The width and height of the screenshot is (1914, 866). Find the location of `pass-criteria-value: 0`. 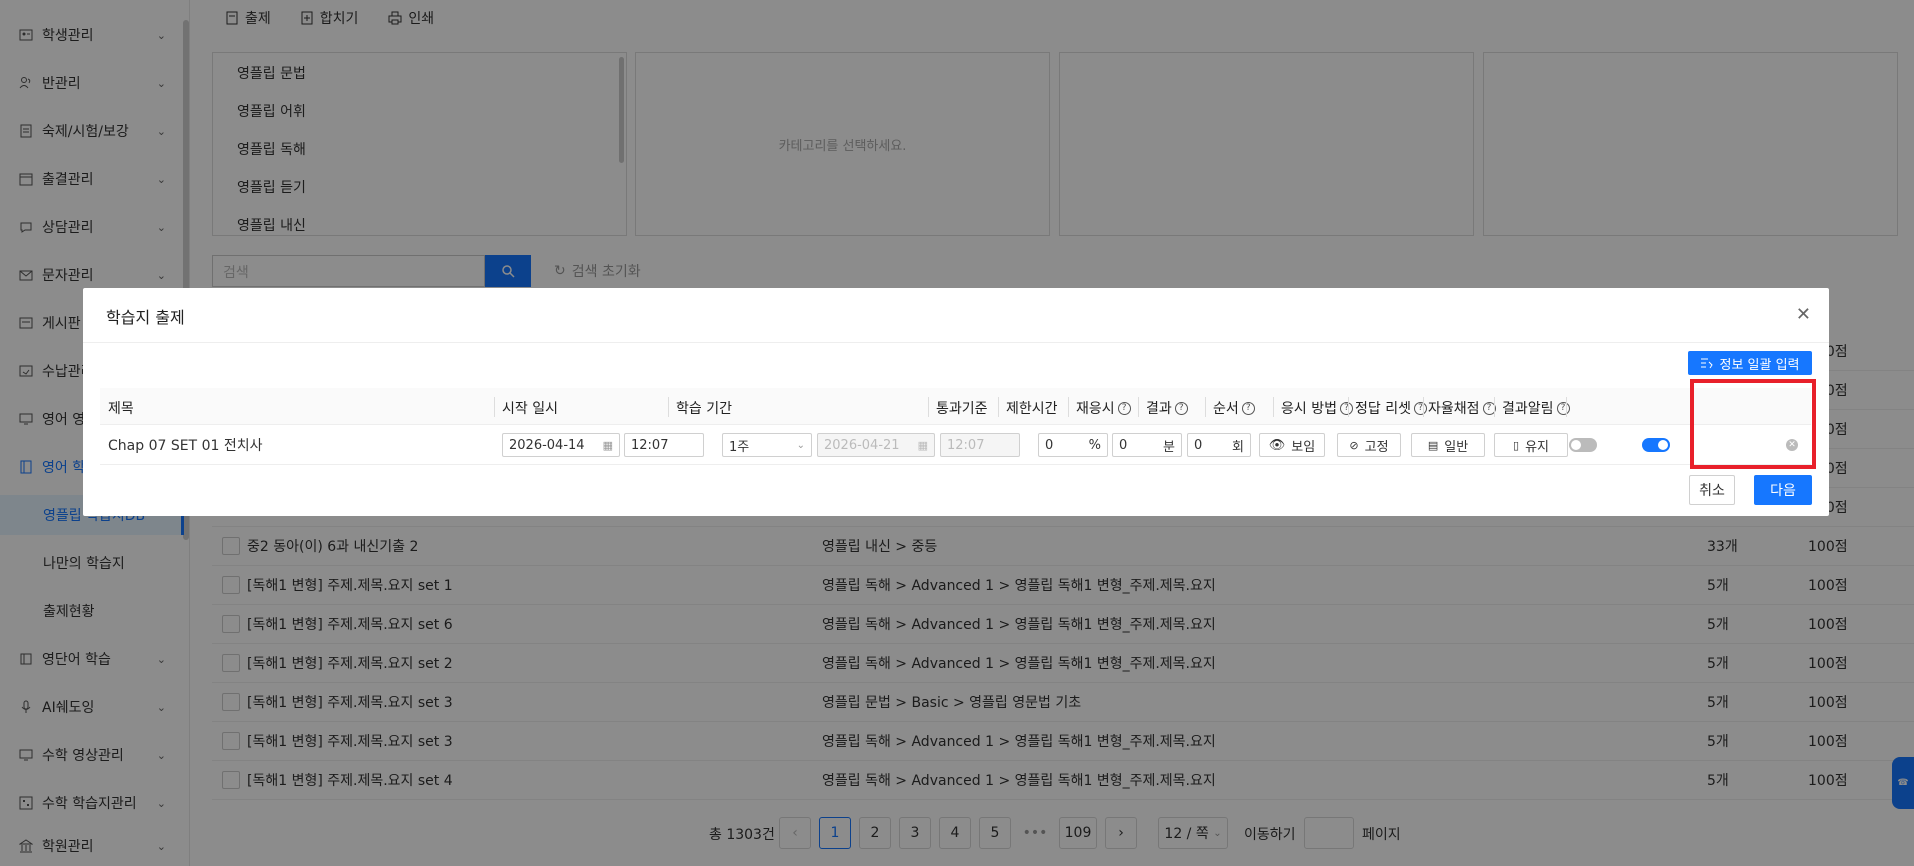

pass-criteria-value: 0 is located at coordinates (1049, 445).